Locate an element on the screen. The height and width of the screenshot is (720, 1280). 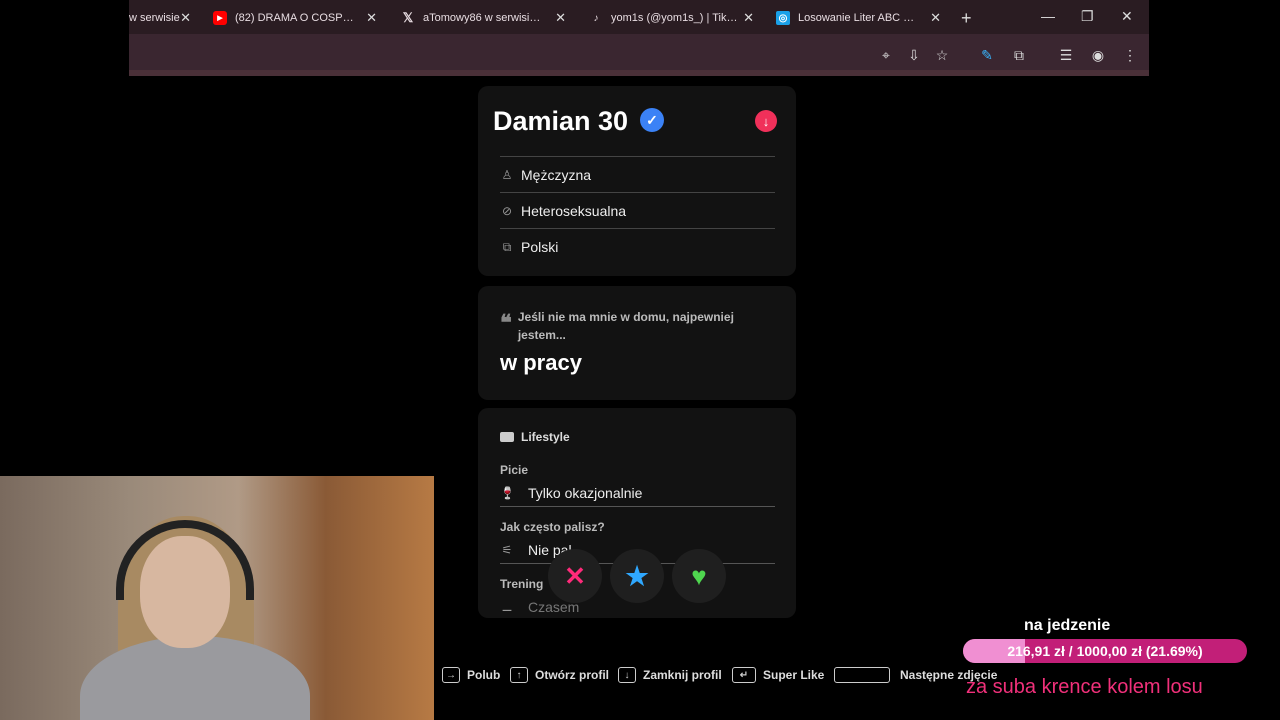
x-icon: 𝕏 is located at coordinates (408, 17).